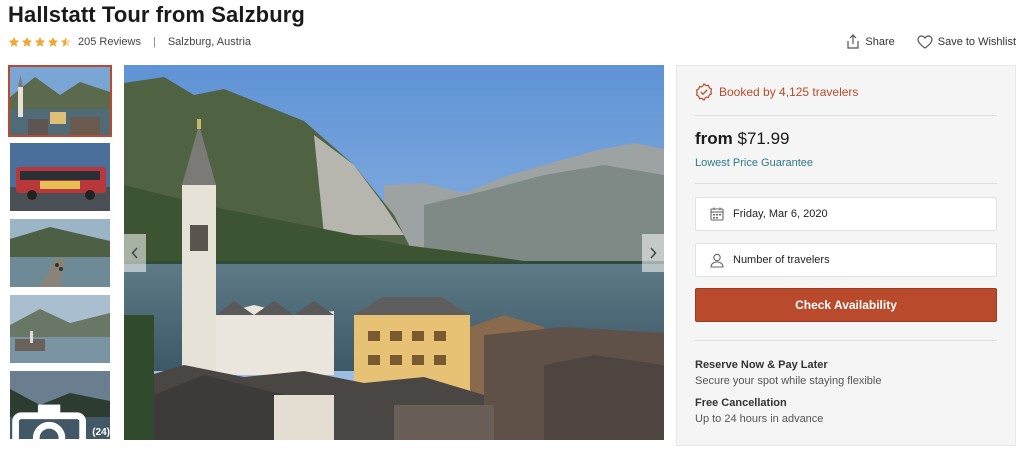 The image size is (1024, 461). What do you see at coordinates (209, 42) in the screenshot?
I see `tour-location: Salzburg, Austria` at bounding box center [209, 42].